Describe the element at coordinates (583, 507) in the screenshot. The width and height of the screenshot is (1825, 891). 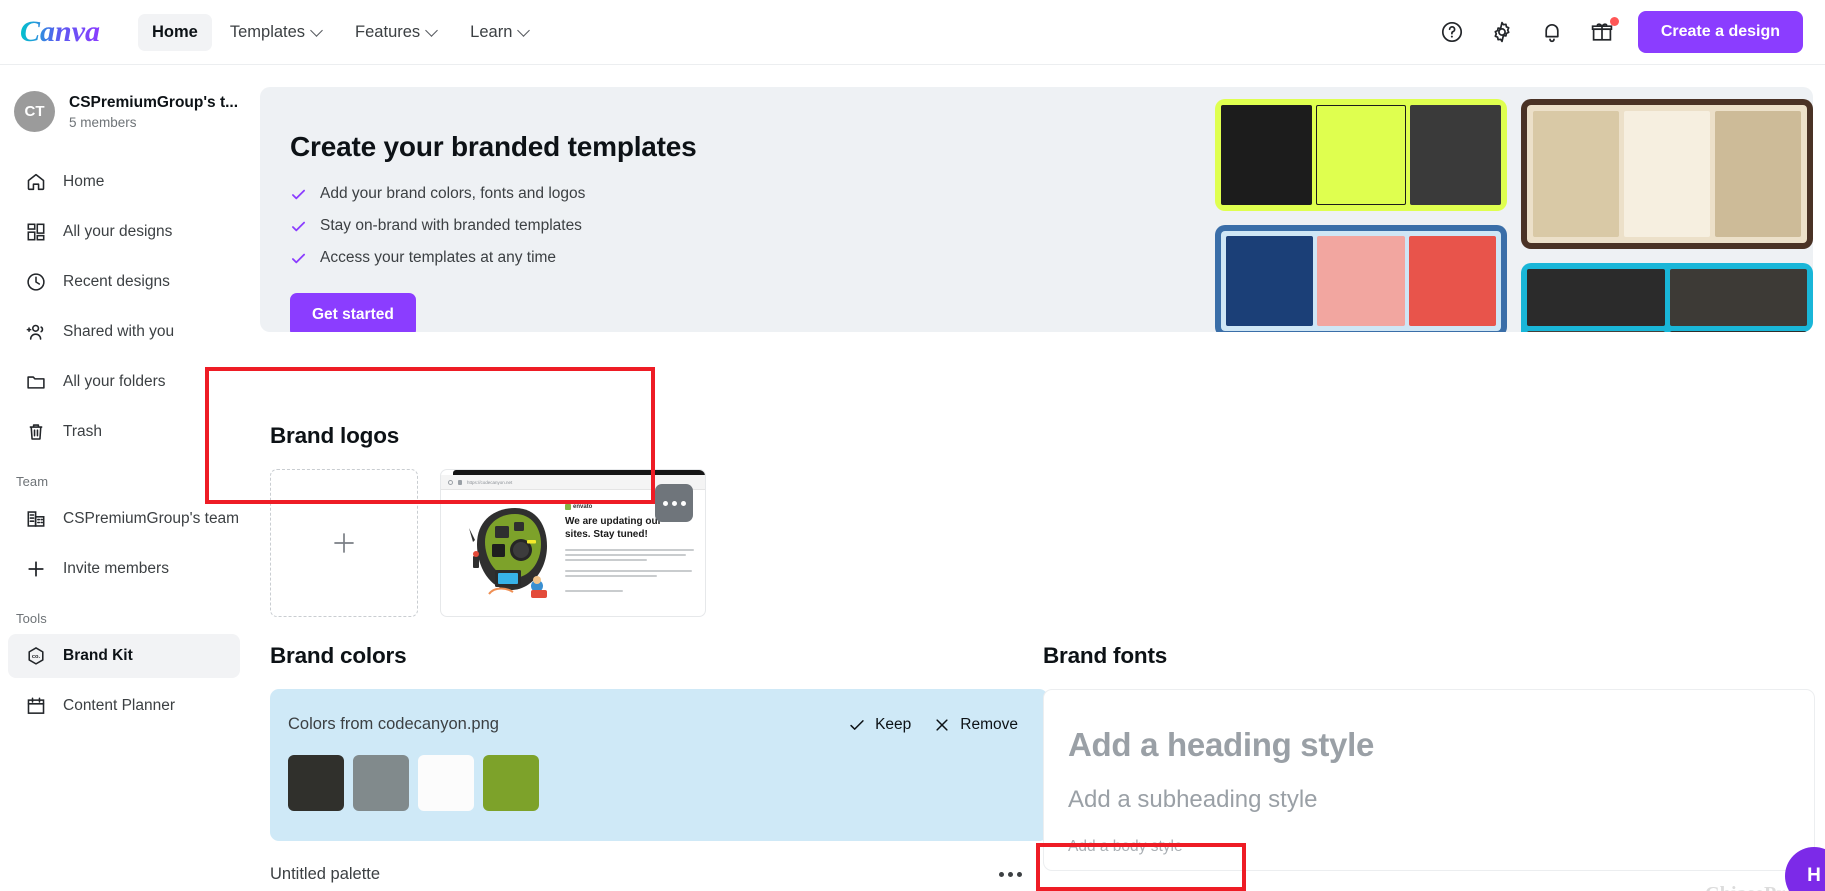
I see `envato-brand-label: envato` at that location.